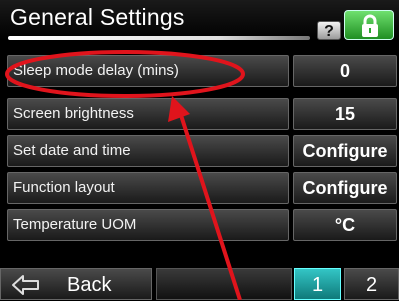 This screenshot has height=301, width=399. Describe the element at coordinates (159, 38) in the screenshot. I see `title-underline` at that location.